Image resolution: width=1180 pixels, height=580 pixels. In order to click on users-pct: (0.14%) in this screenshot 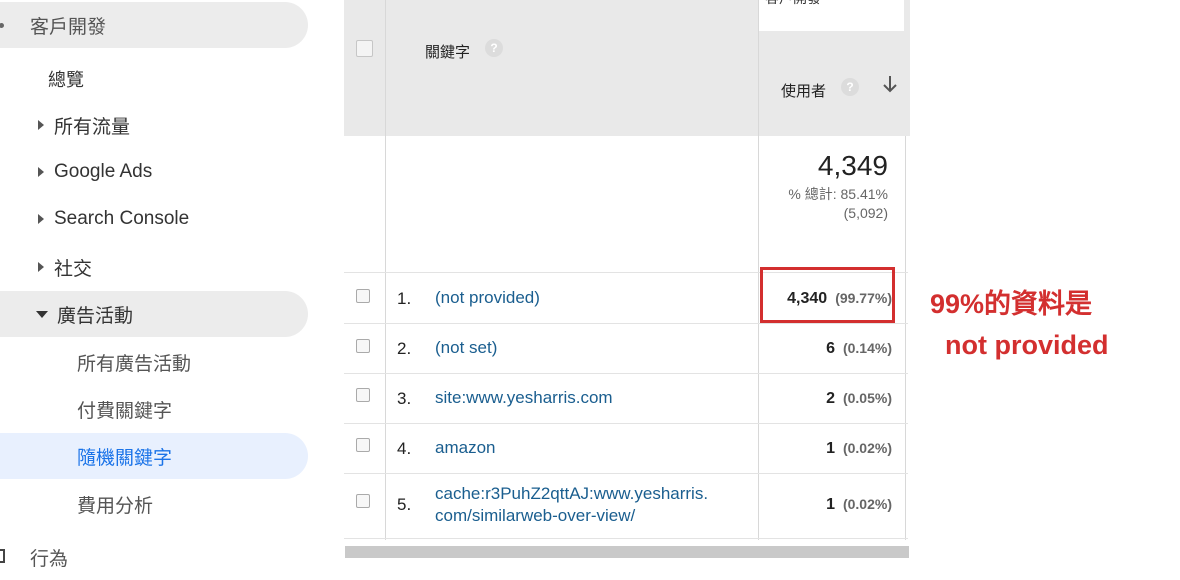, I will do `click(867, 348)`.